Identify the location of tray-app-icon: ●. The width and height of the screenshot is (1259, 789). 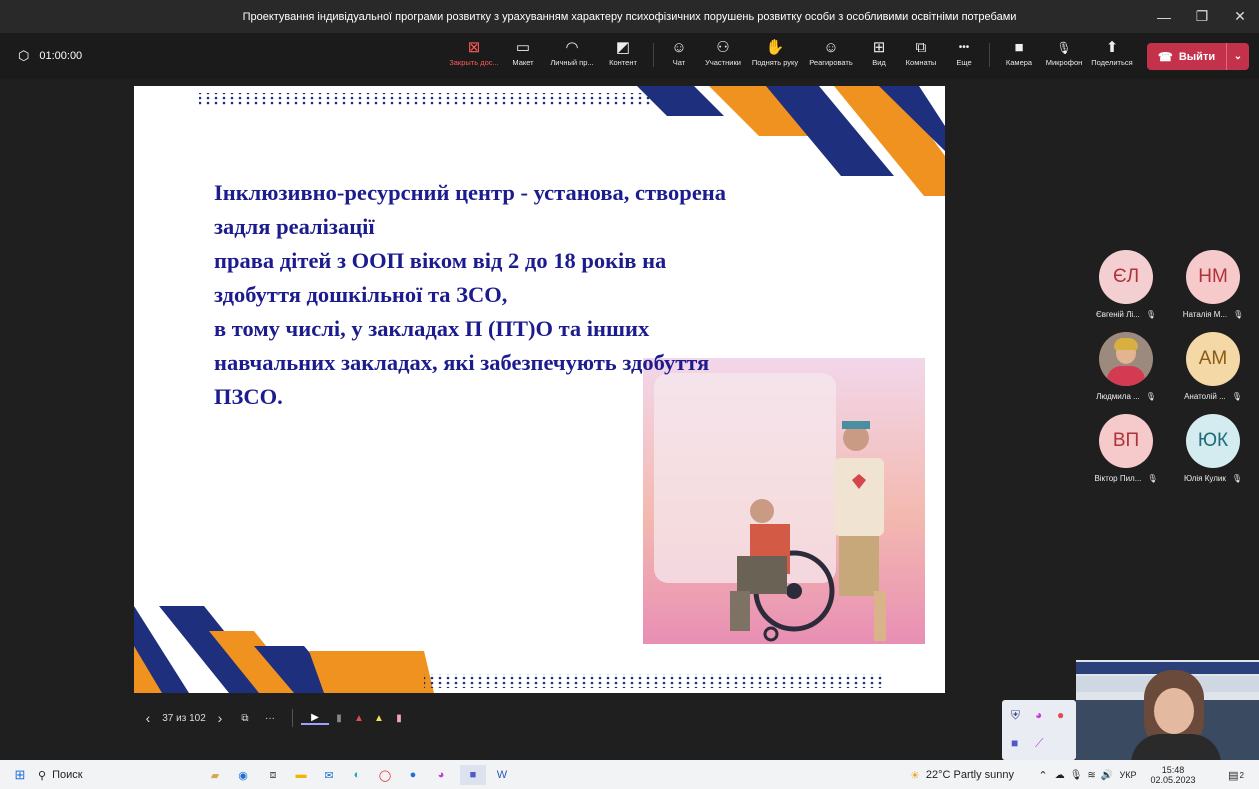
(1060, 715).